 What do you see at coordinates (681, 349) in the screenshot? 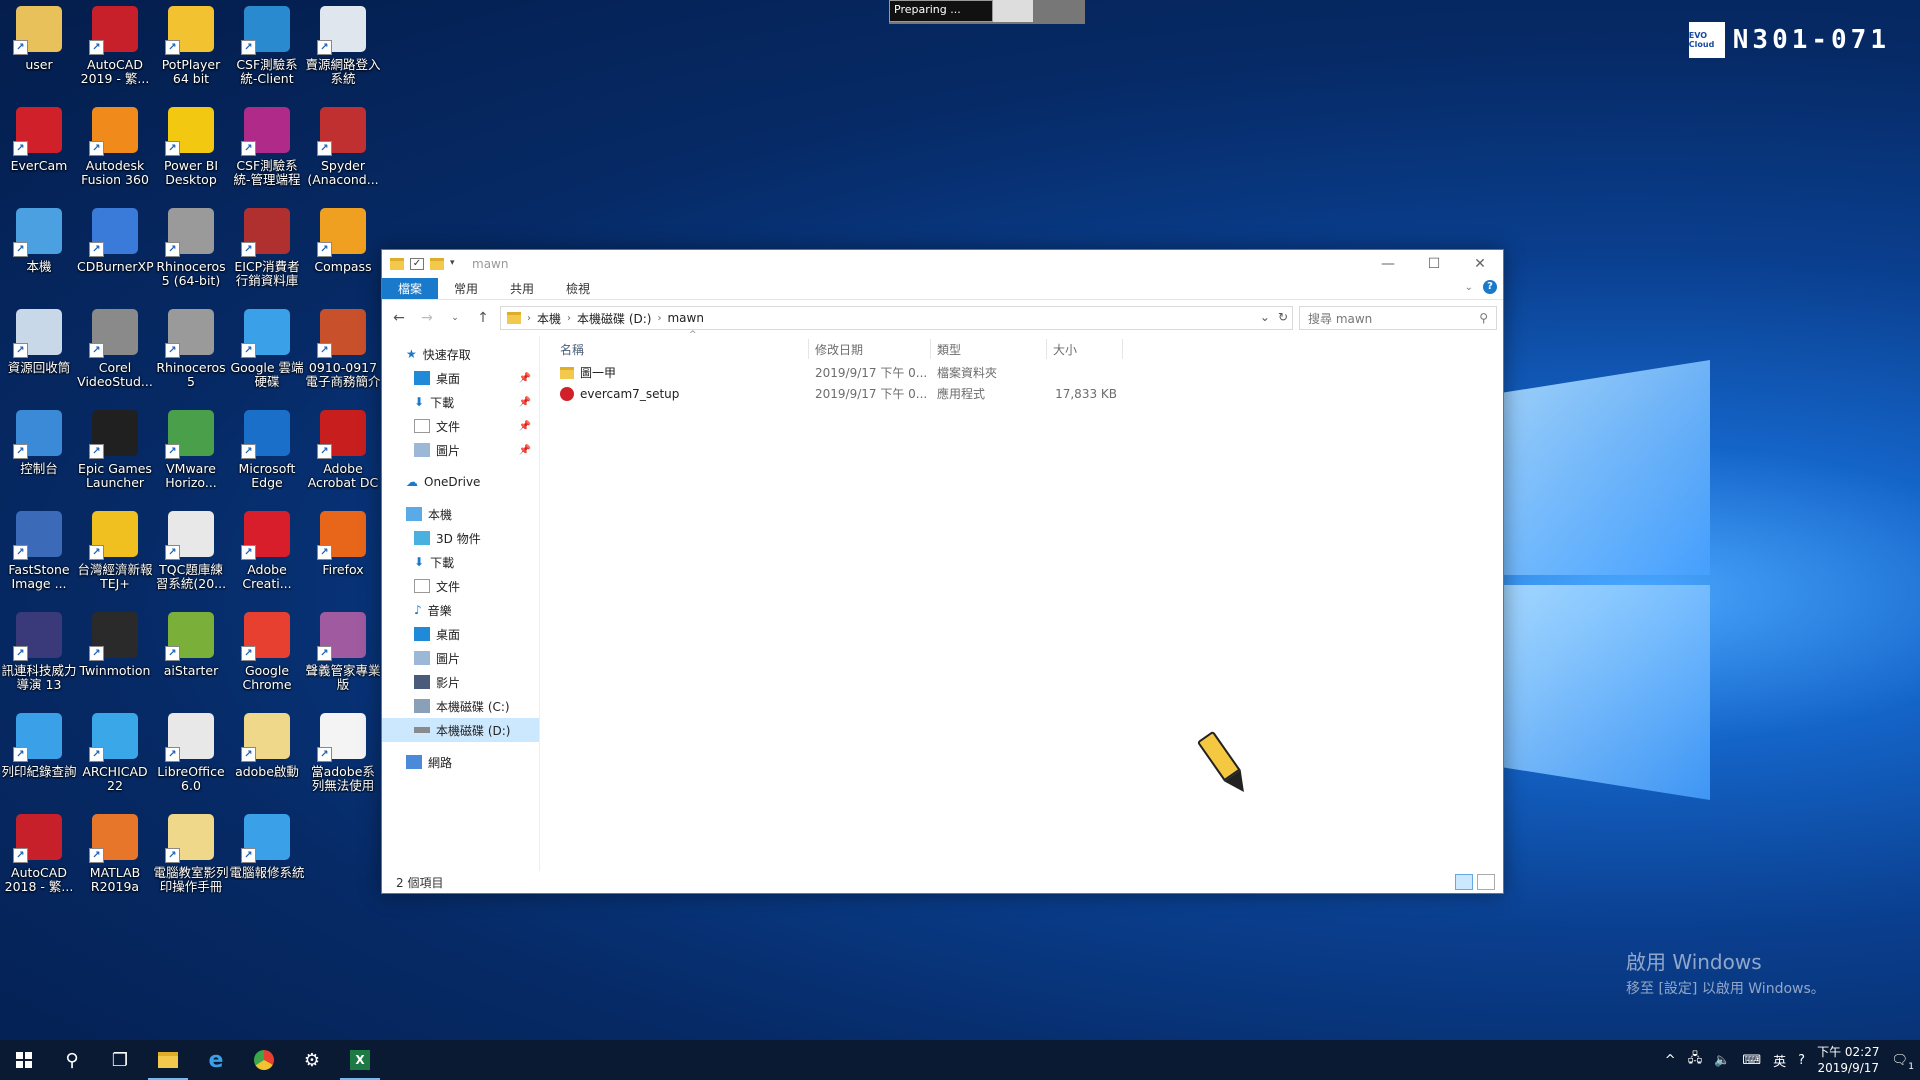
I see `column-name: 名稱` at bounding box center [681, 349].